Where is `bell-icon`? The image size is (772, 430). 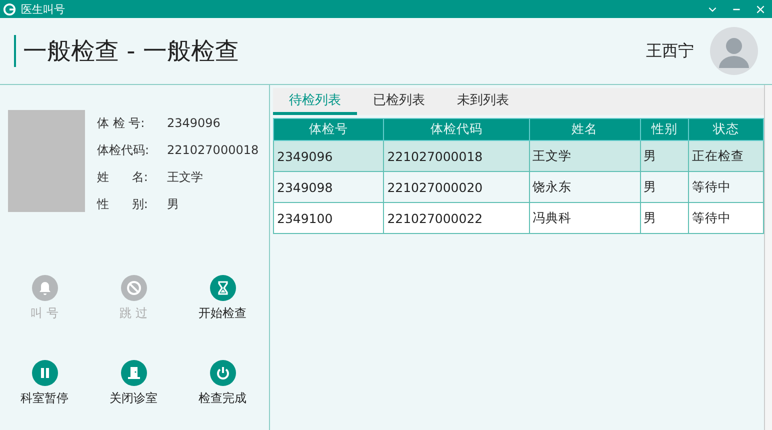 bell-icon is located at coordinates (45, 288).